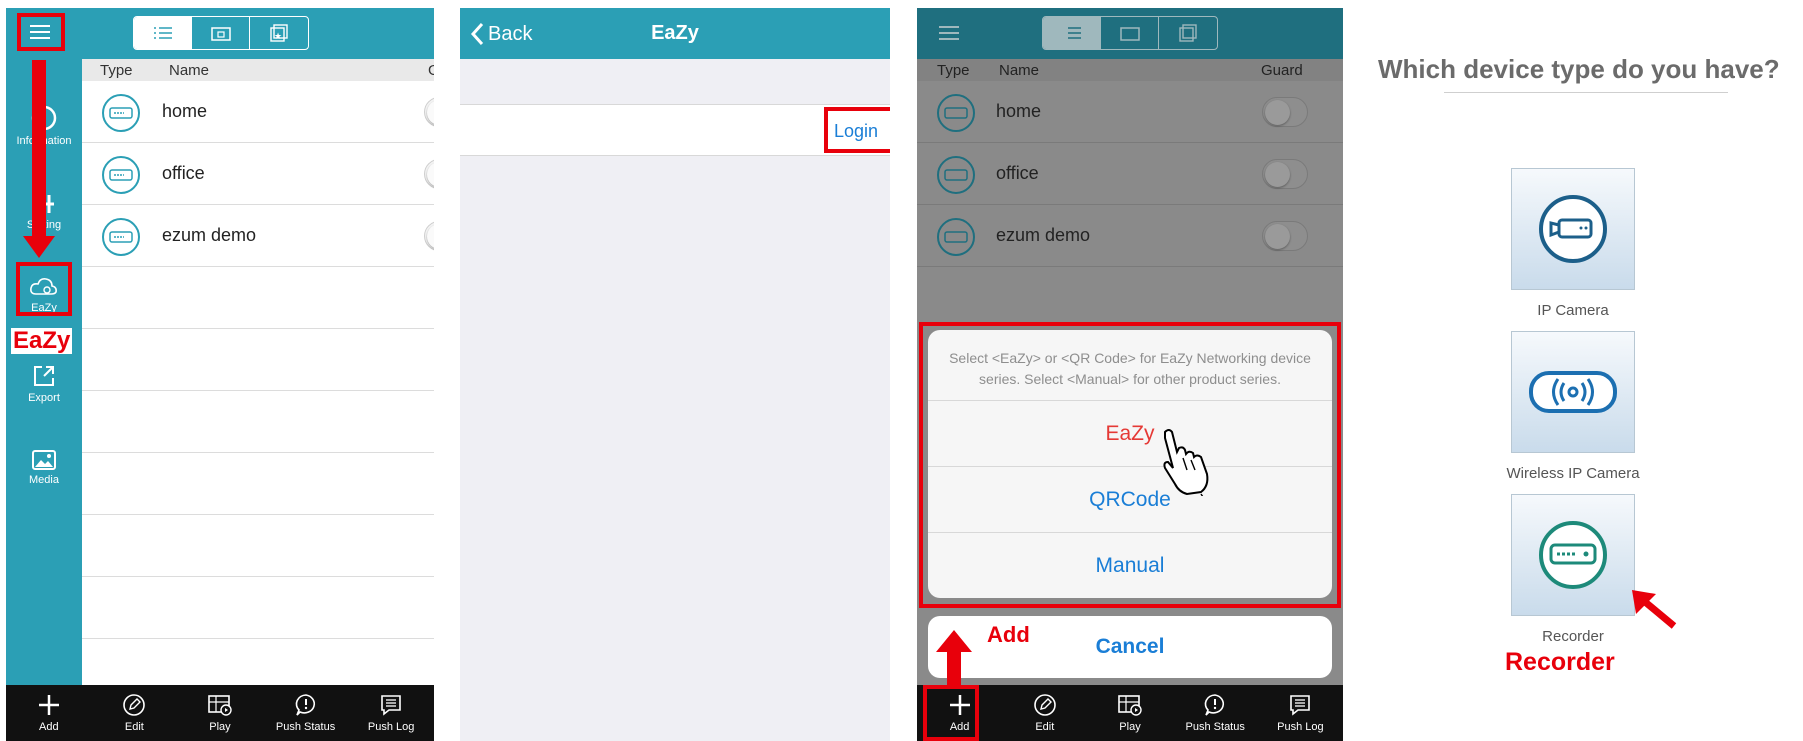 Image resolution: width=1803 pixels, height=741 pixels. Describe the element at coordinates (431, 70) in the screenshot. I see `column-guard: G` at that location.